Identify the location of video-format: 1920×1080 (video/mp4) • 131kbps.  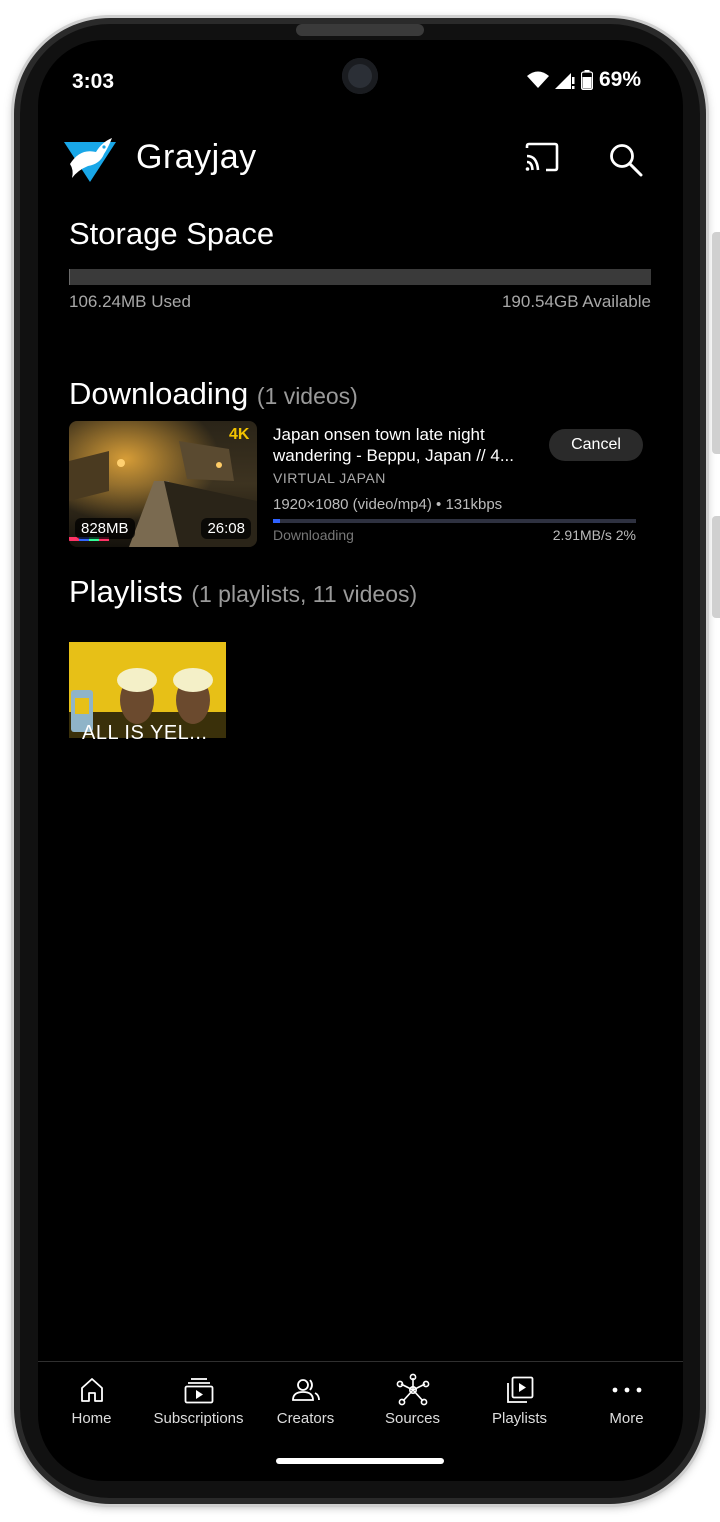
(388, 504).